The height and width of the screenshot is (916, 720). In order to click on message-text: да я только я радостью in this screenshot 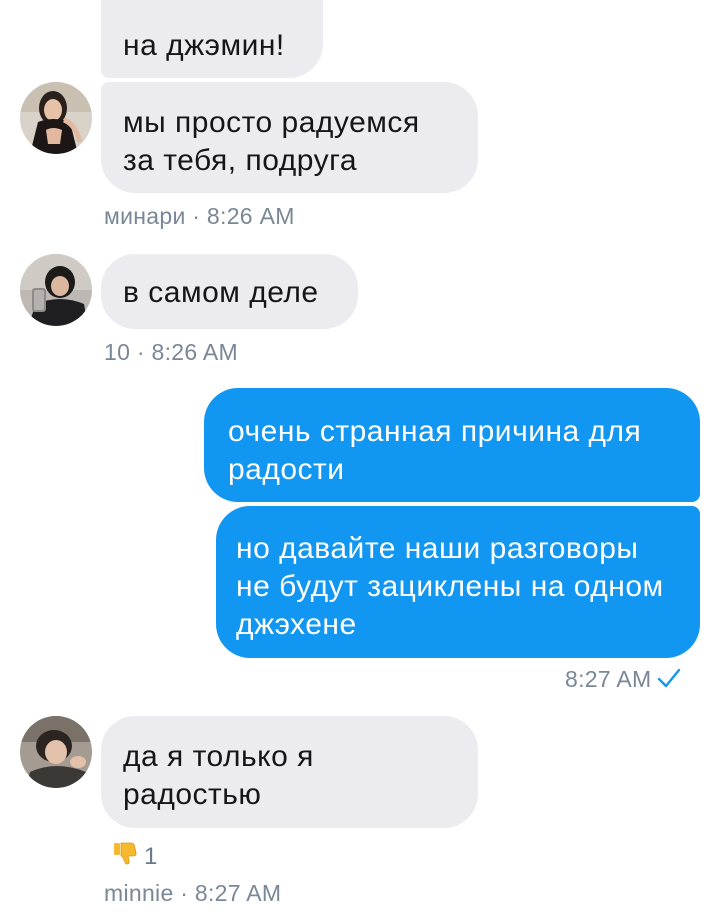, I will do `click(218, 775)`.